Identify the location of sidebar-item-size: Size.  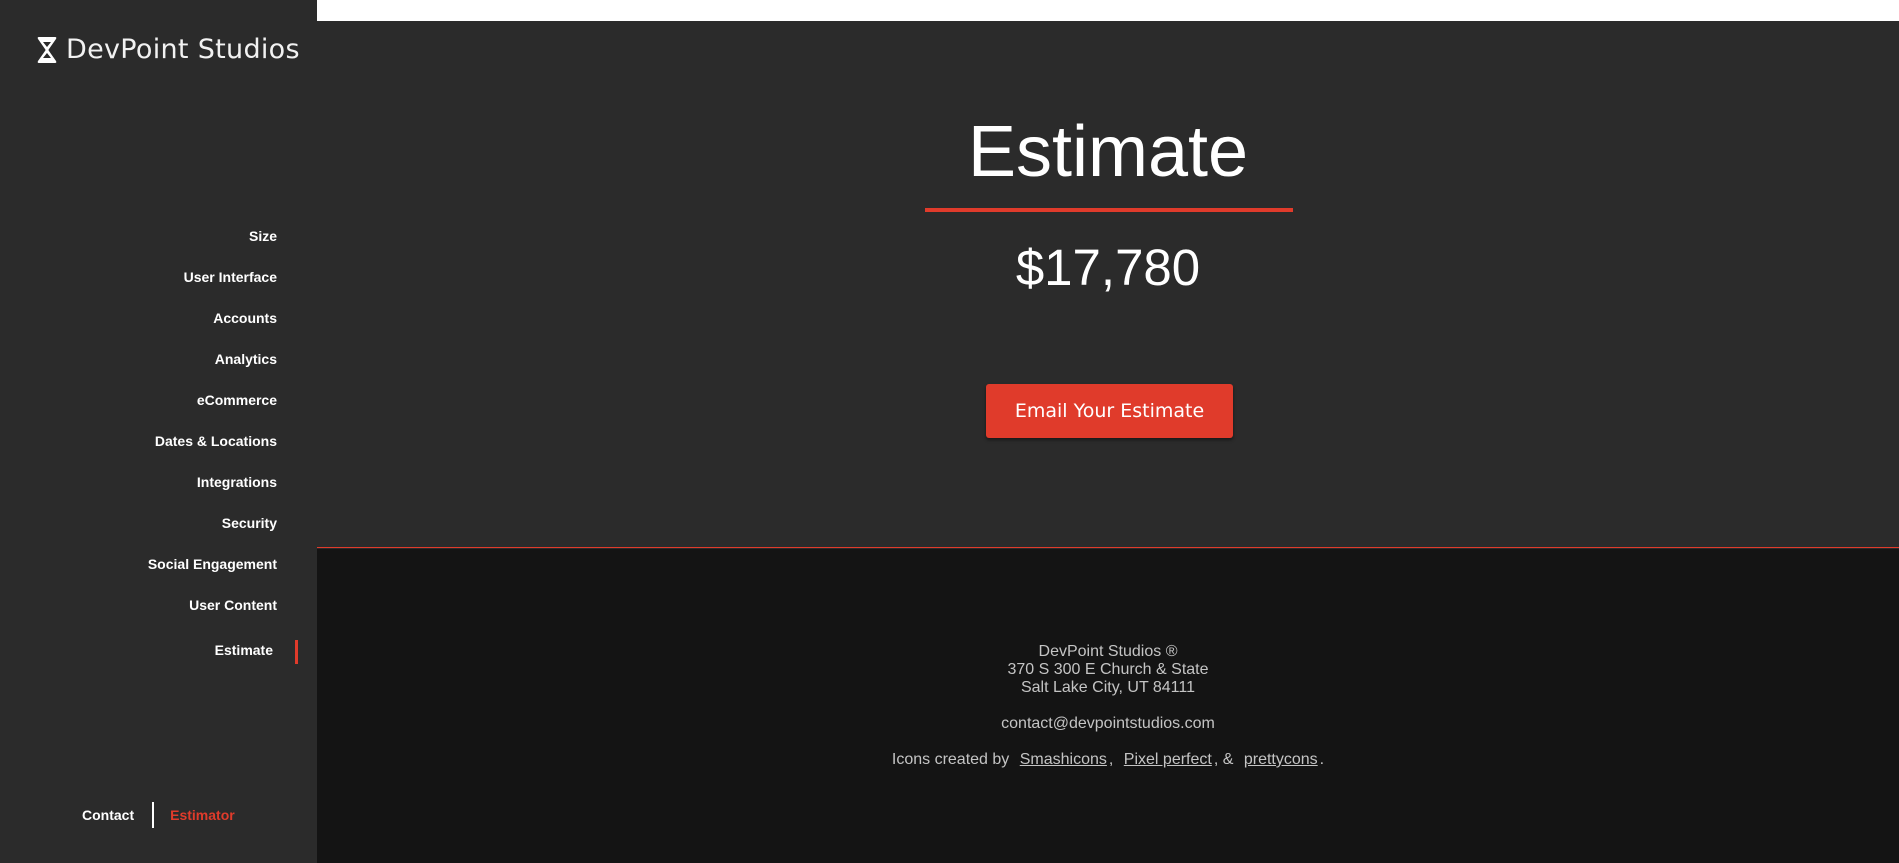
(147, 236).